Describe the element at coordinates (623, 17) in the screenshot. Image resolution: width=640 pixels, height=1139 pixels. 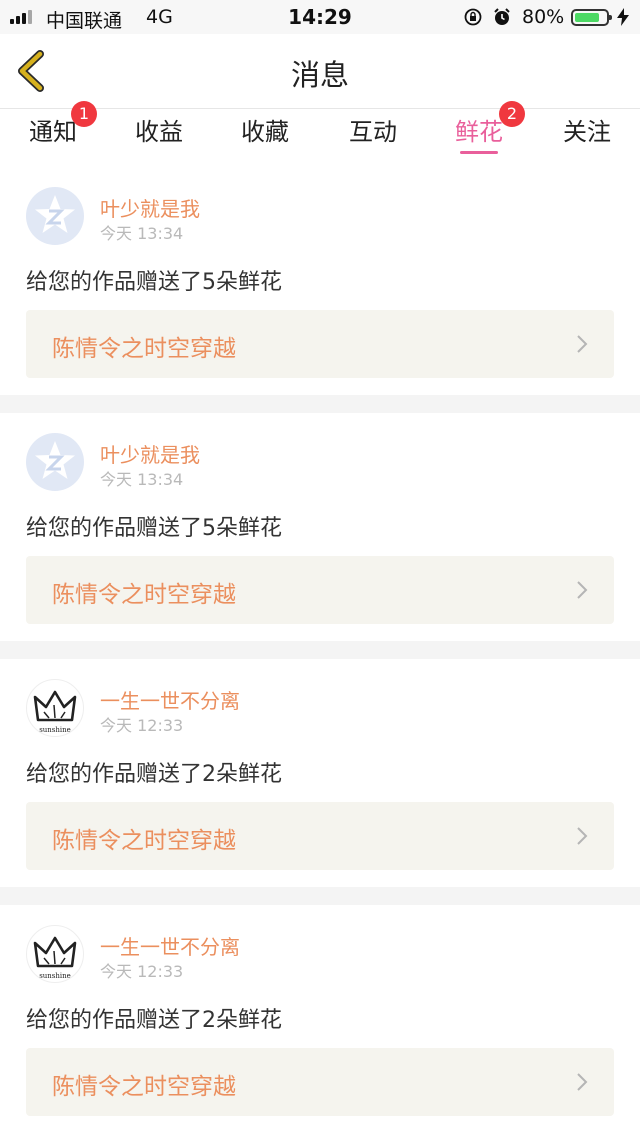
I see `charging-icon` at that location.